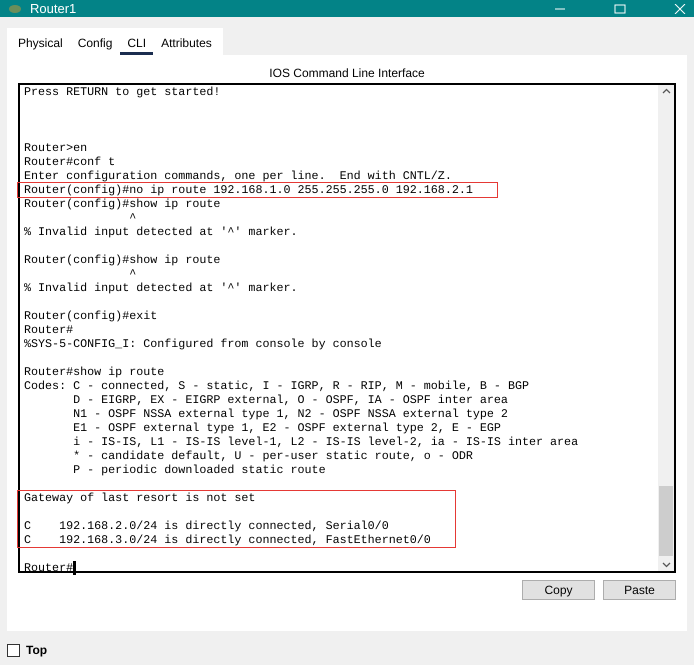 The height and width of the screenshot is (665, 694). Describe the element at coordinates (666, 521) in the screenshot. I see `scroll-thumb` at that location.